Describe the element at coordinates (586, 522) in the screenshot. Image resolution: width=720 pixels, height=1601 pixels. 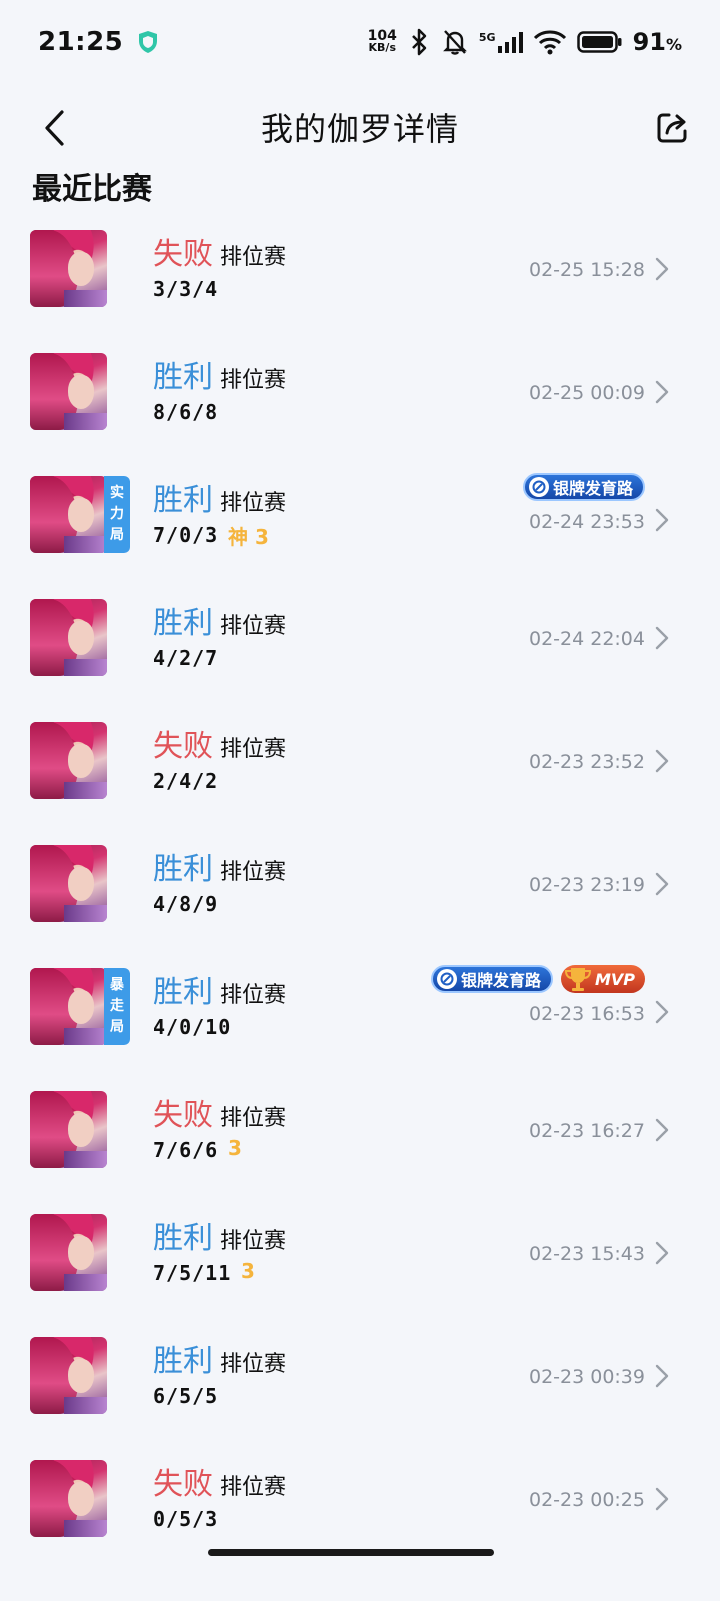
I see `match-datetime: 02-24 23:53` at that location.